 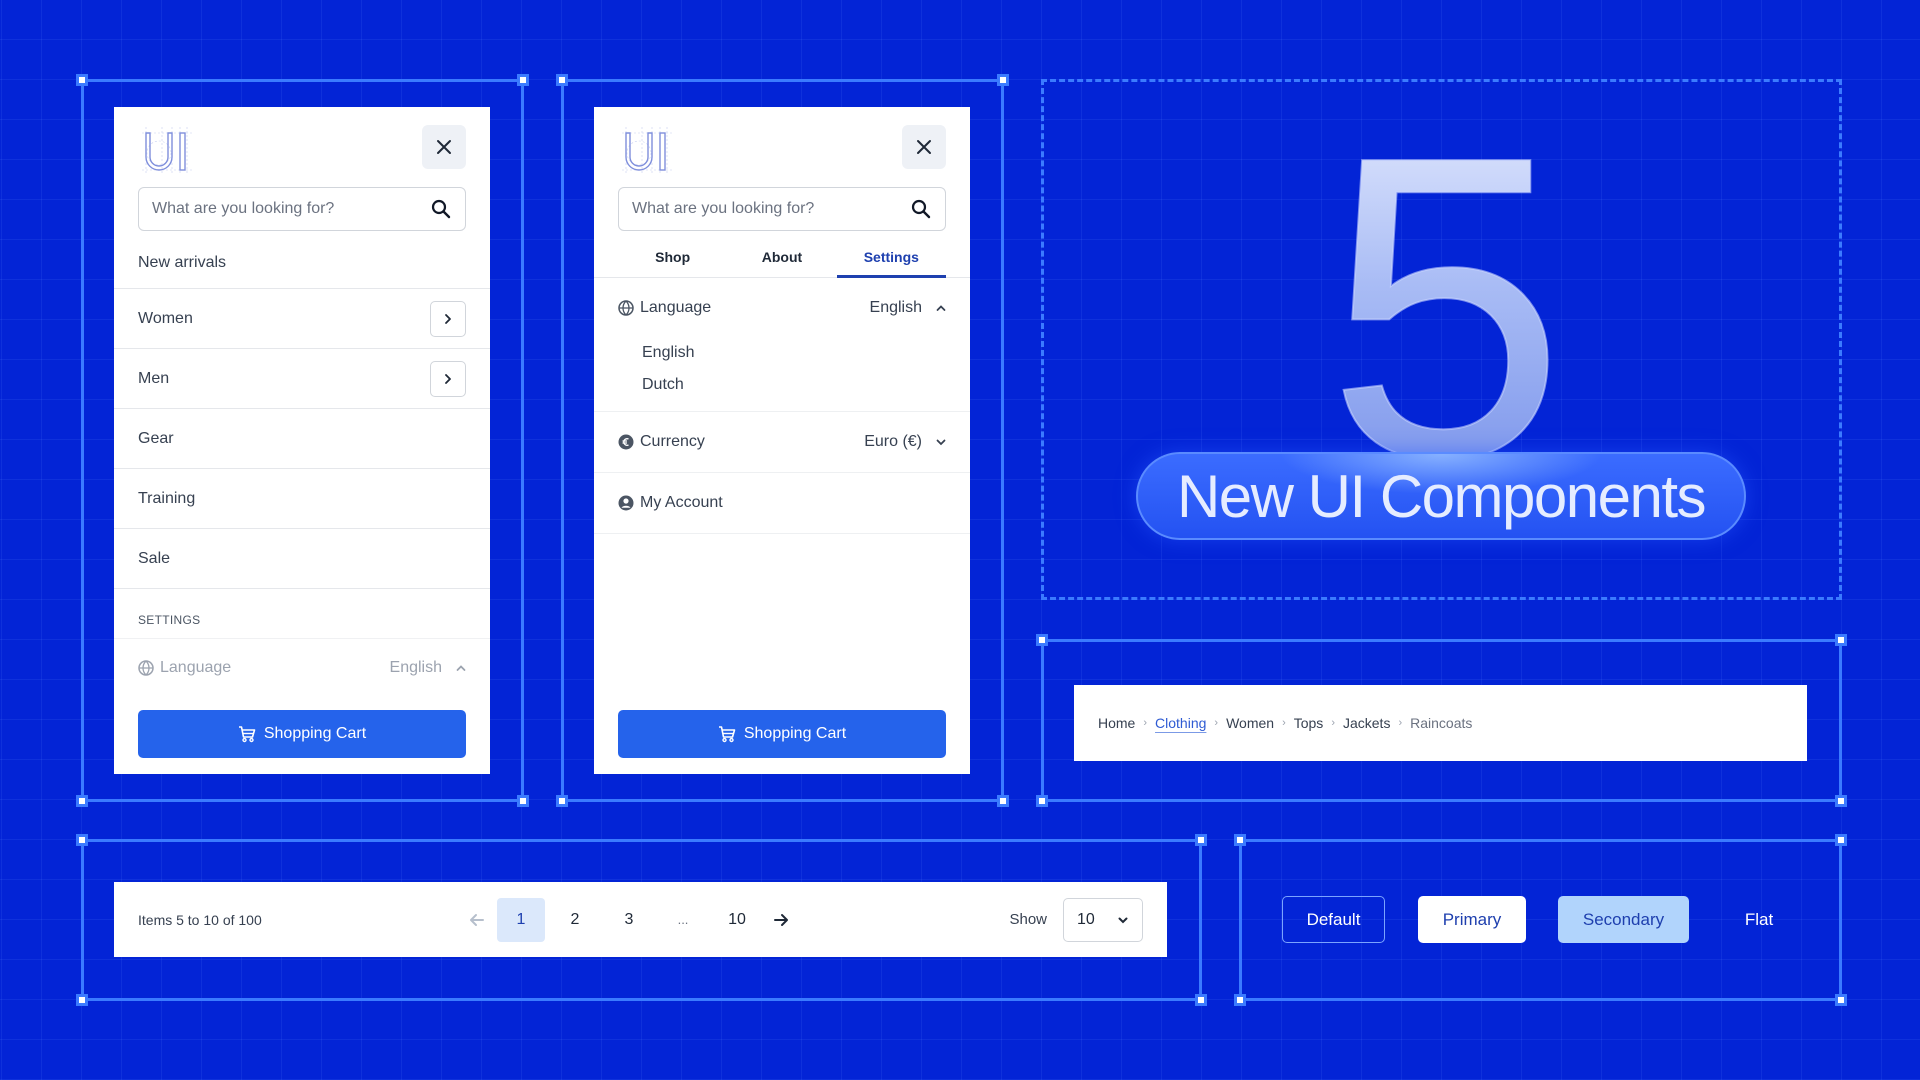 What do you see at coordinates (737, 920) in the screenshot?
I see `page-button-last: 10` at bounding box center [737, 920].